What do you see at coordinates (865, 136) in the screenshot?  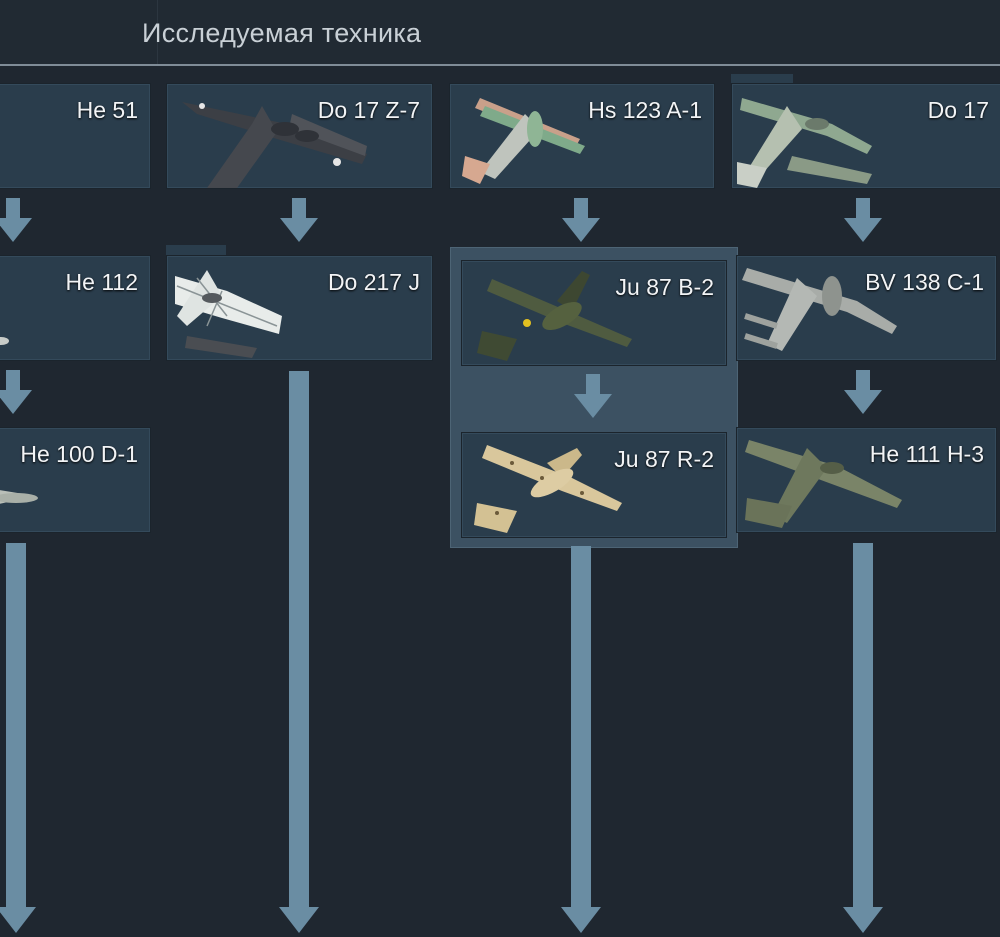 I see `vehicle-card-do17: Do 17` at bounding box center [865, 136].